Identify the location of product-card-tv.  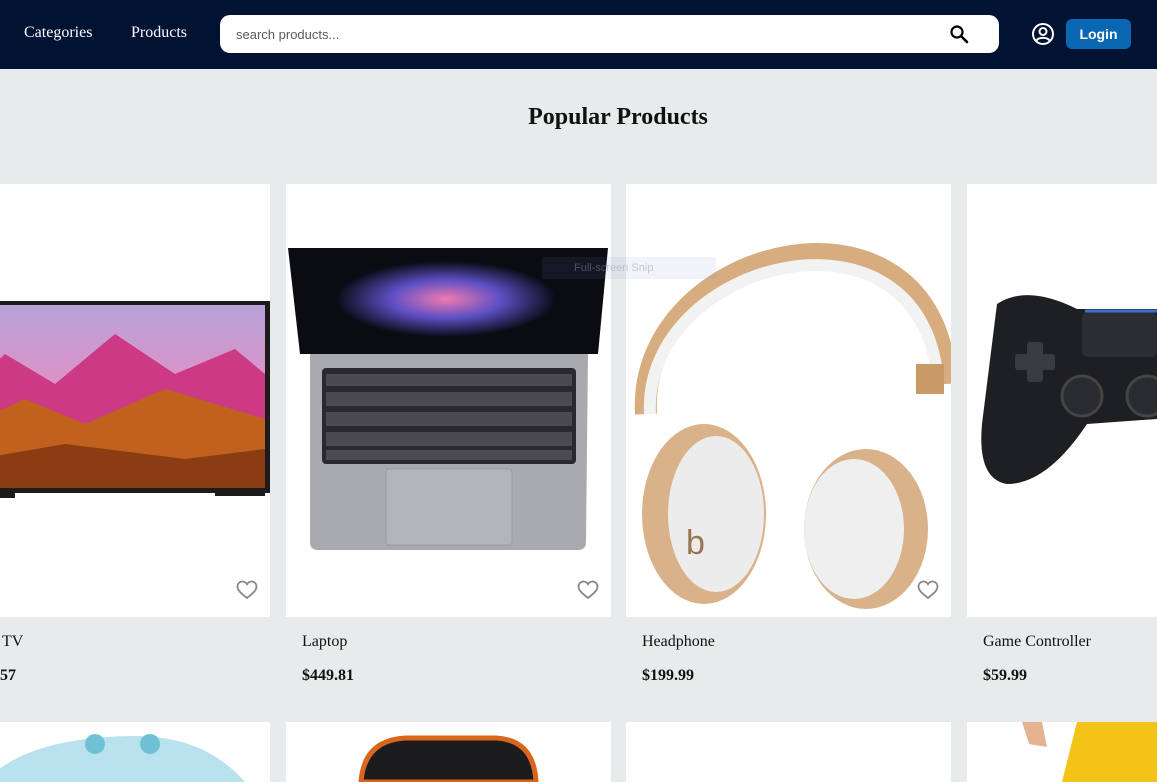
(135, 400).